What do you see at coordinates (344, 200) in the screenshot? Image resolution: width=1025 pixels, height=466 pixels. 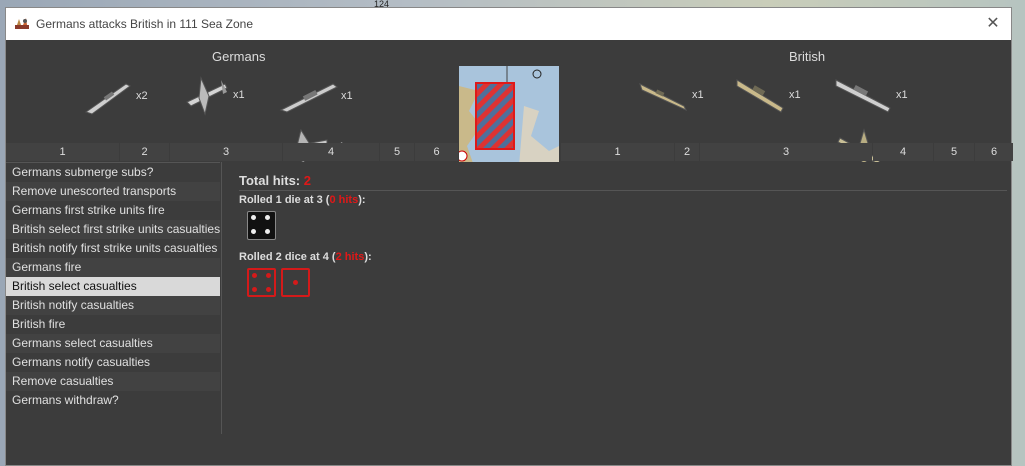 I see `roll-1-hits: 0 hits` at bounding box center [344, 200].